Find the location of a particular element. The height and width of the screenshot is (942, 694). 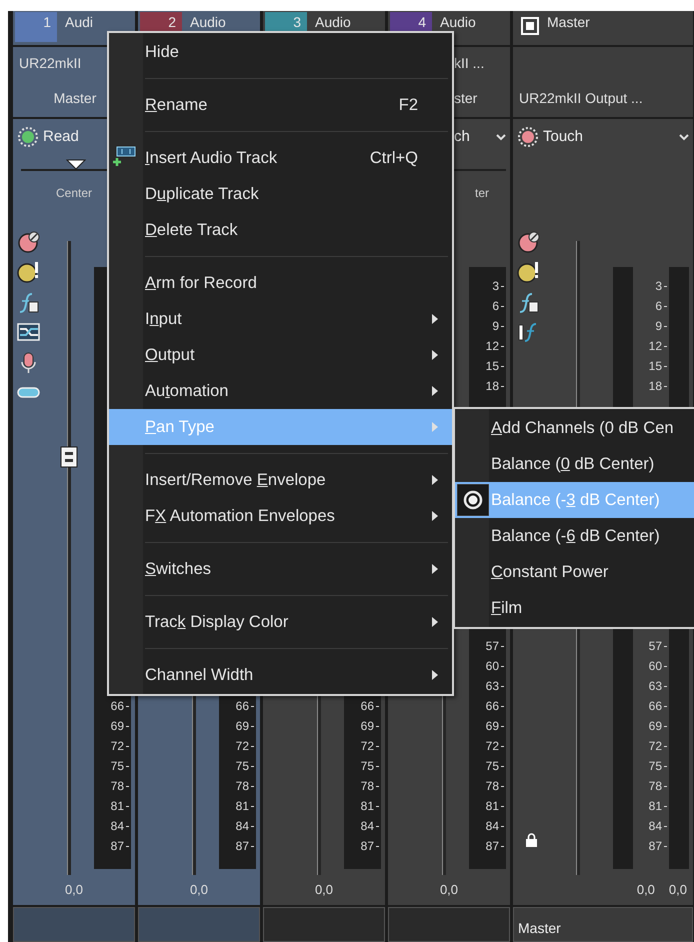

menu-item: Duplicate Track is located at coordinates (280, 194).